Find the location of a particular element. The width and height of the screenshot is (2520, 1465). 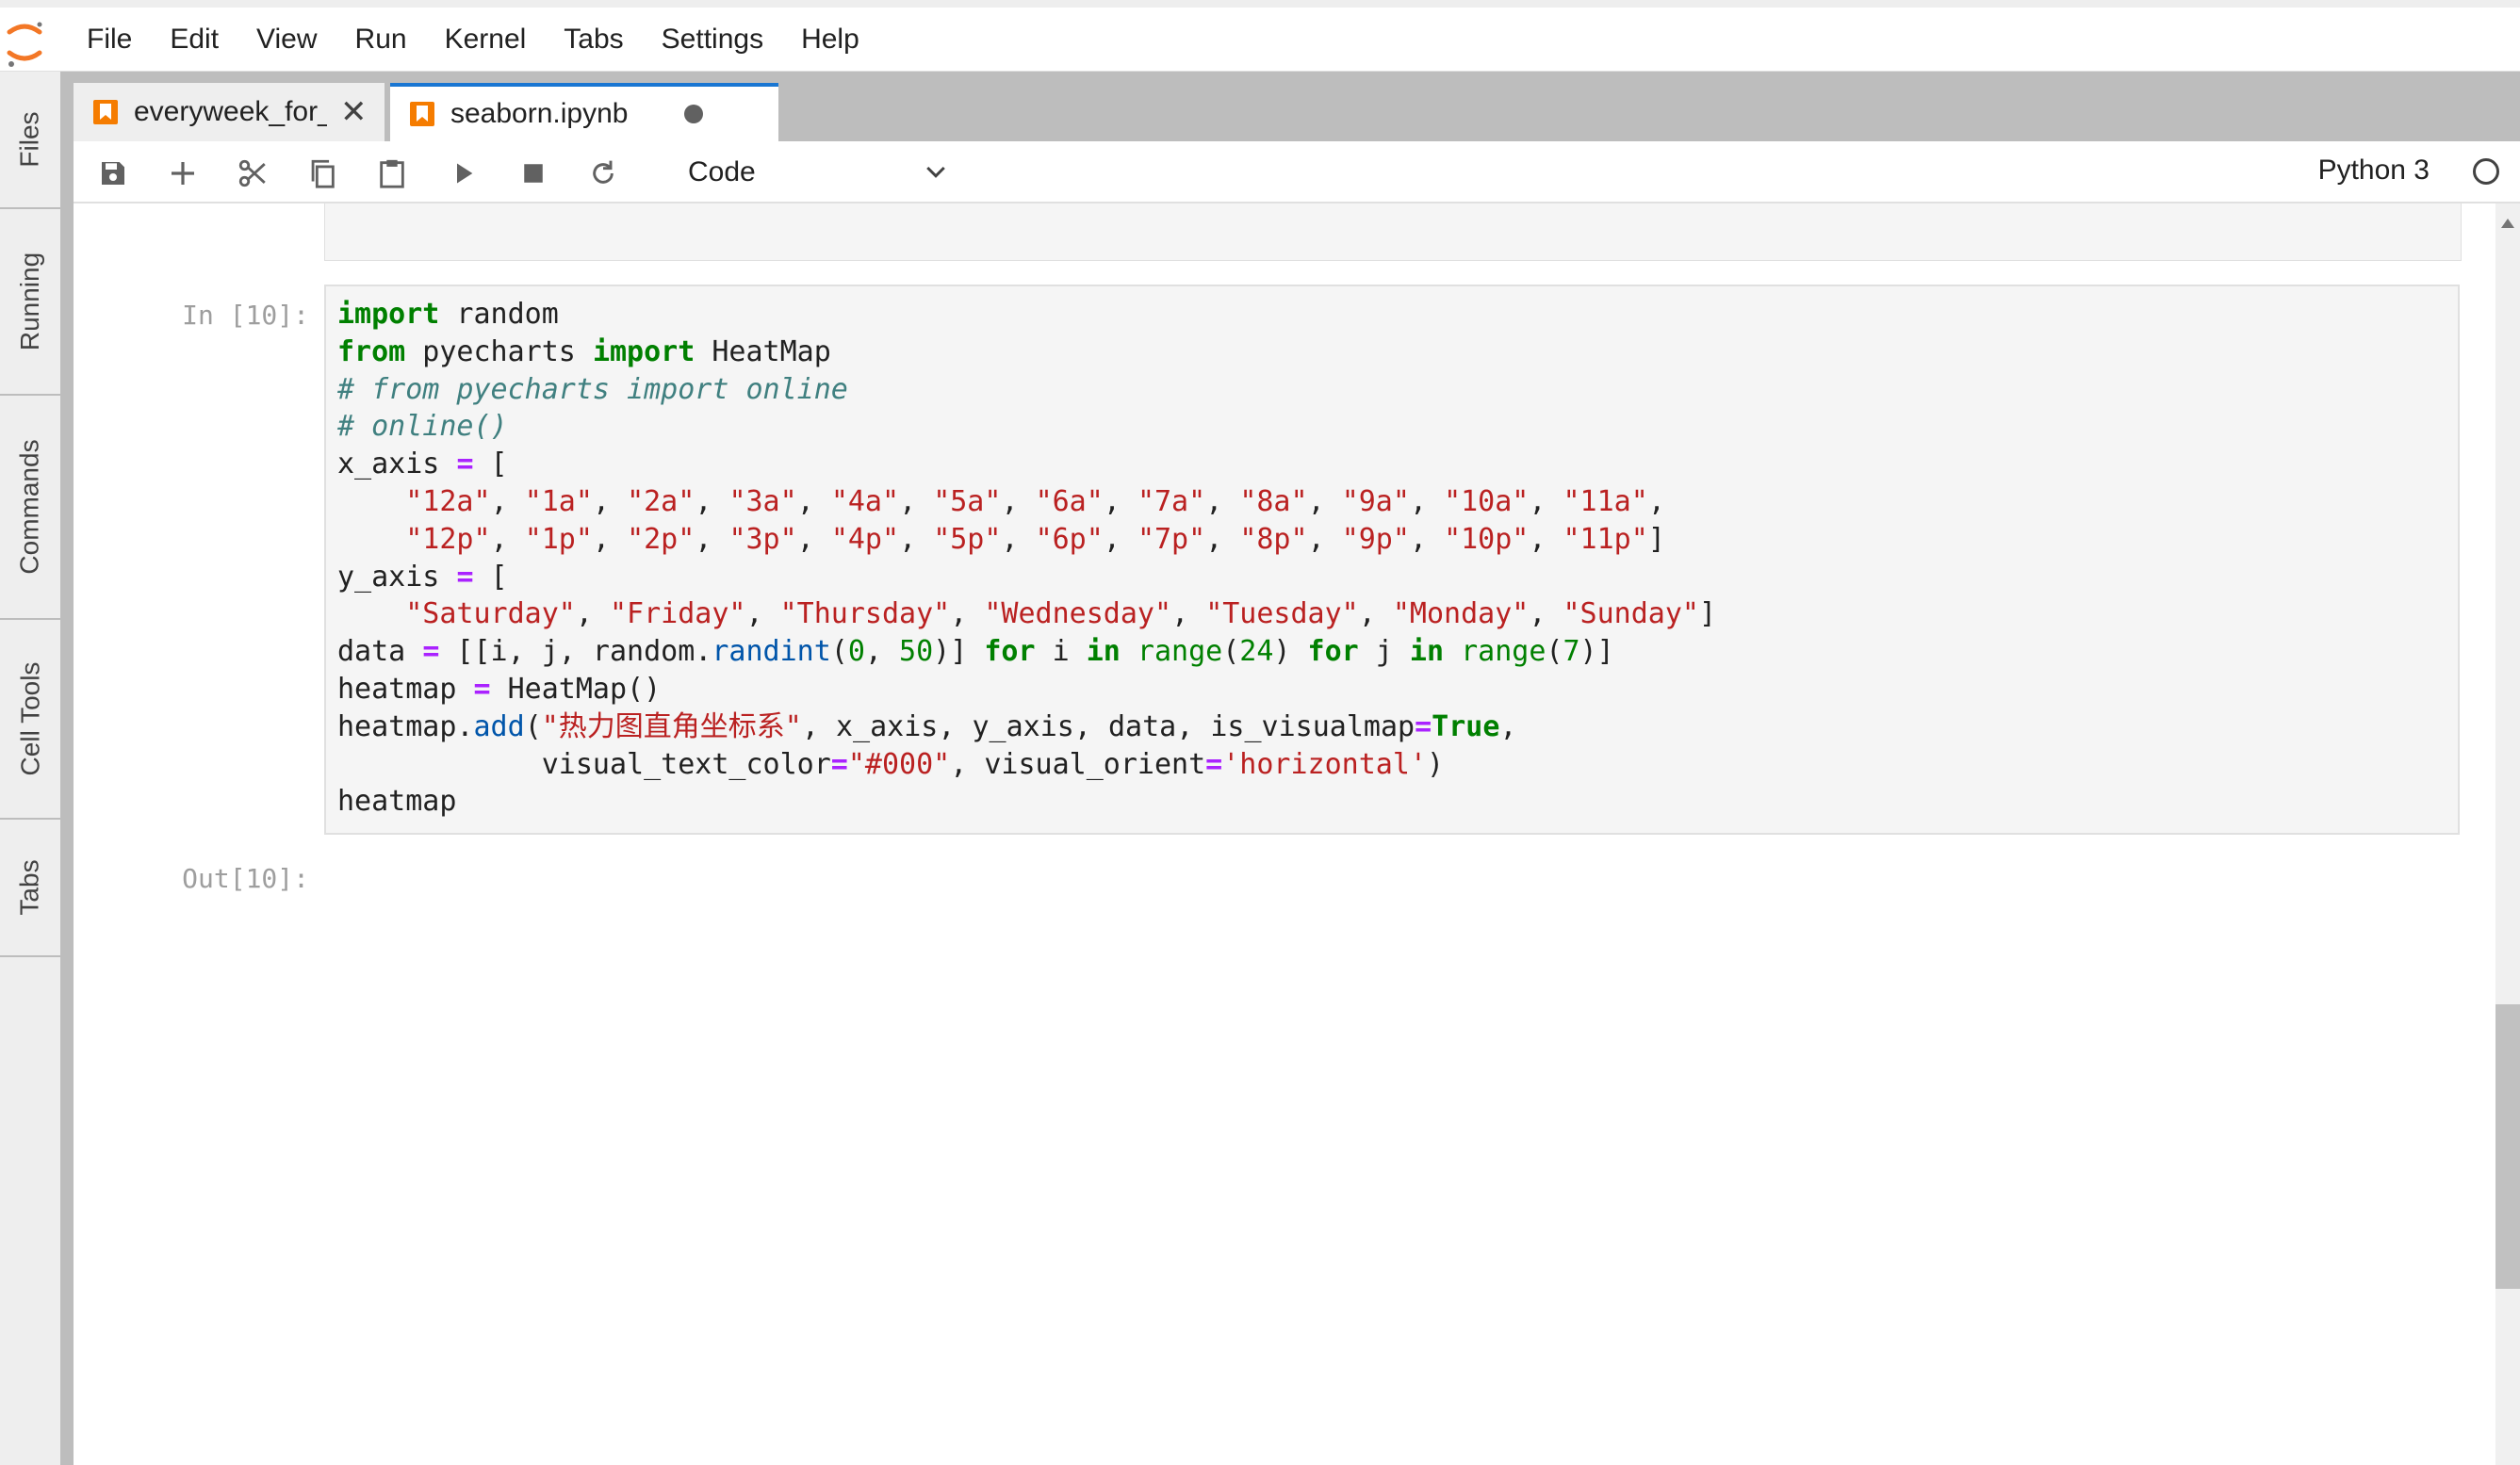

sidebar-tab-running: Running is located at coordinates (30, 302).